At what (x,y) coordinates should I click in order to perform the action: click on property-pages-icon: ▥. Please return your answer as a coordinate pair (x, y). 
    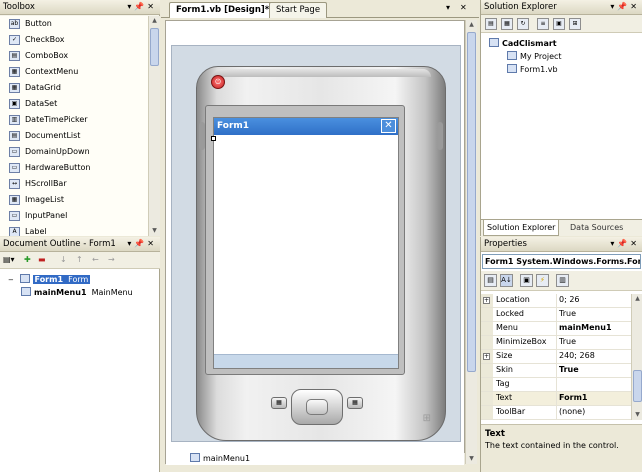
    Looking at the image, I should click on (562, 280).